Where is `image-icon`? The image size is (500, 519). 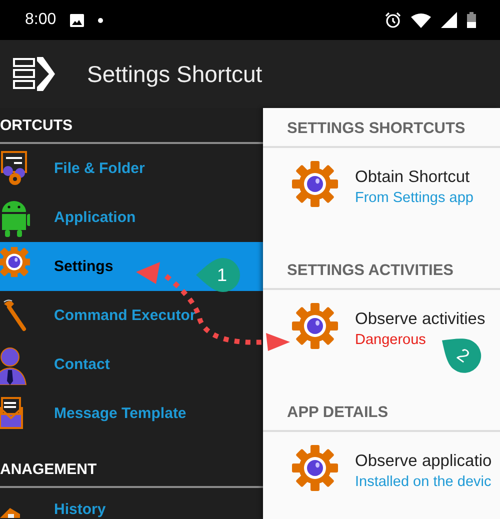 image-icon is located at coordinates (77, 20).